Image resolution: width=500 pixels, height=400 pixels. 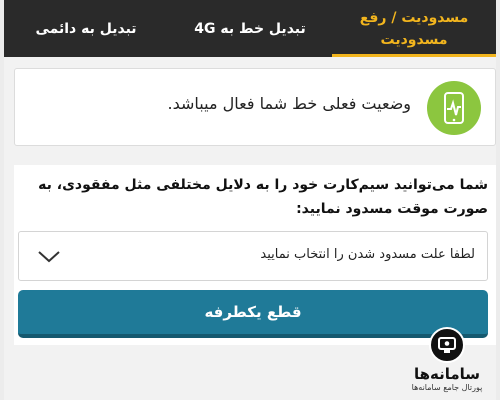 I want to click on chevron-down-icon, so click(x=49, y=258).